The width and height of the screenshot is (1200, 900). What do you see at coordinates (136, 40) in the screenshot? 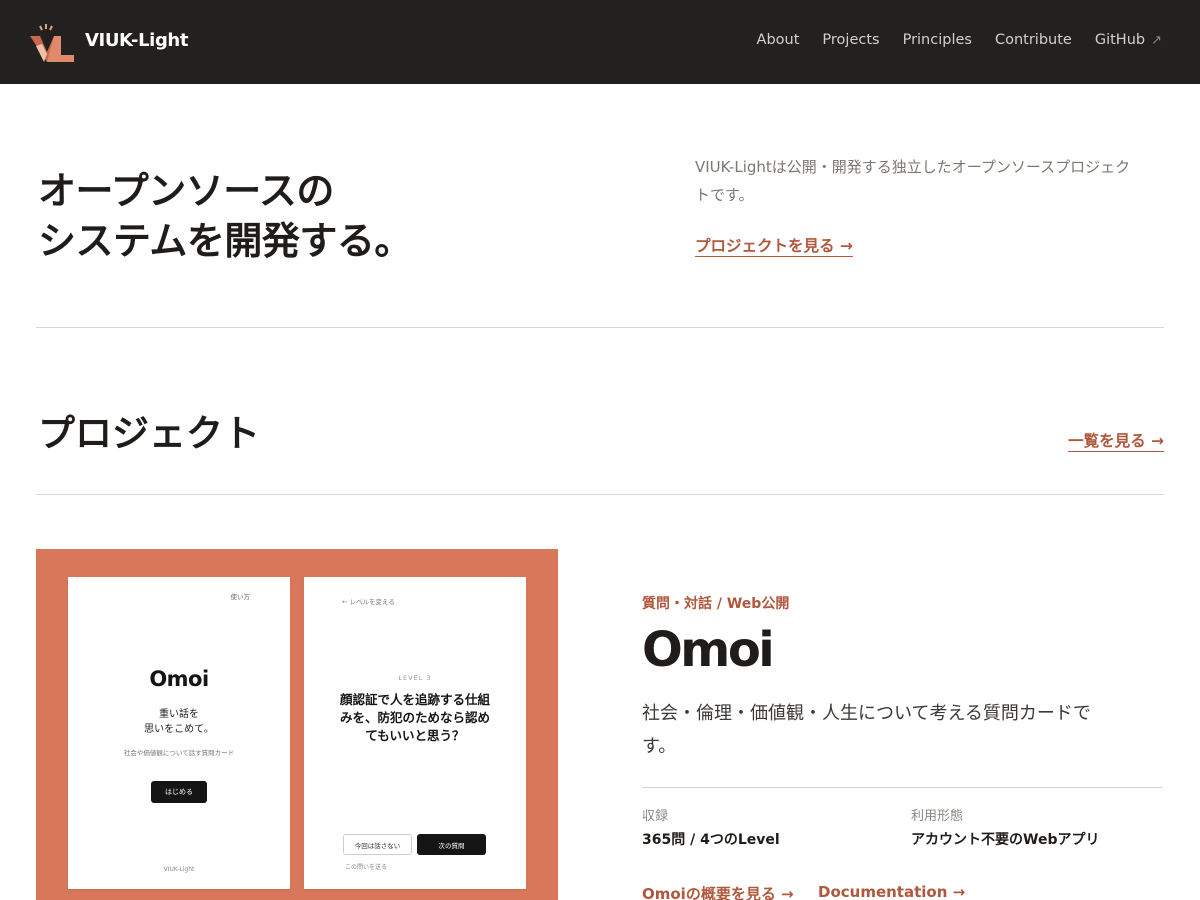
I see `brand-name: VIUK-Light` at bounding box center [136, 40].